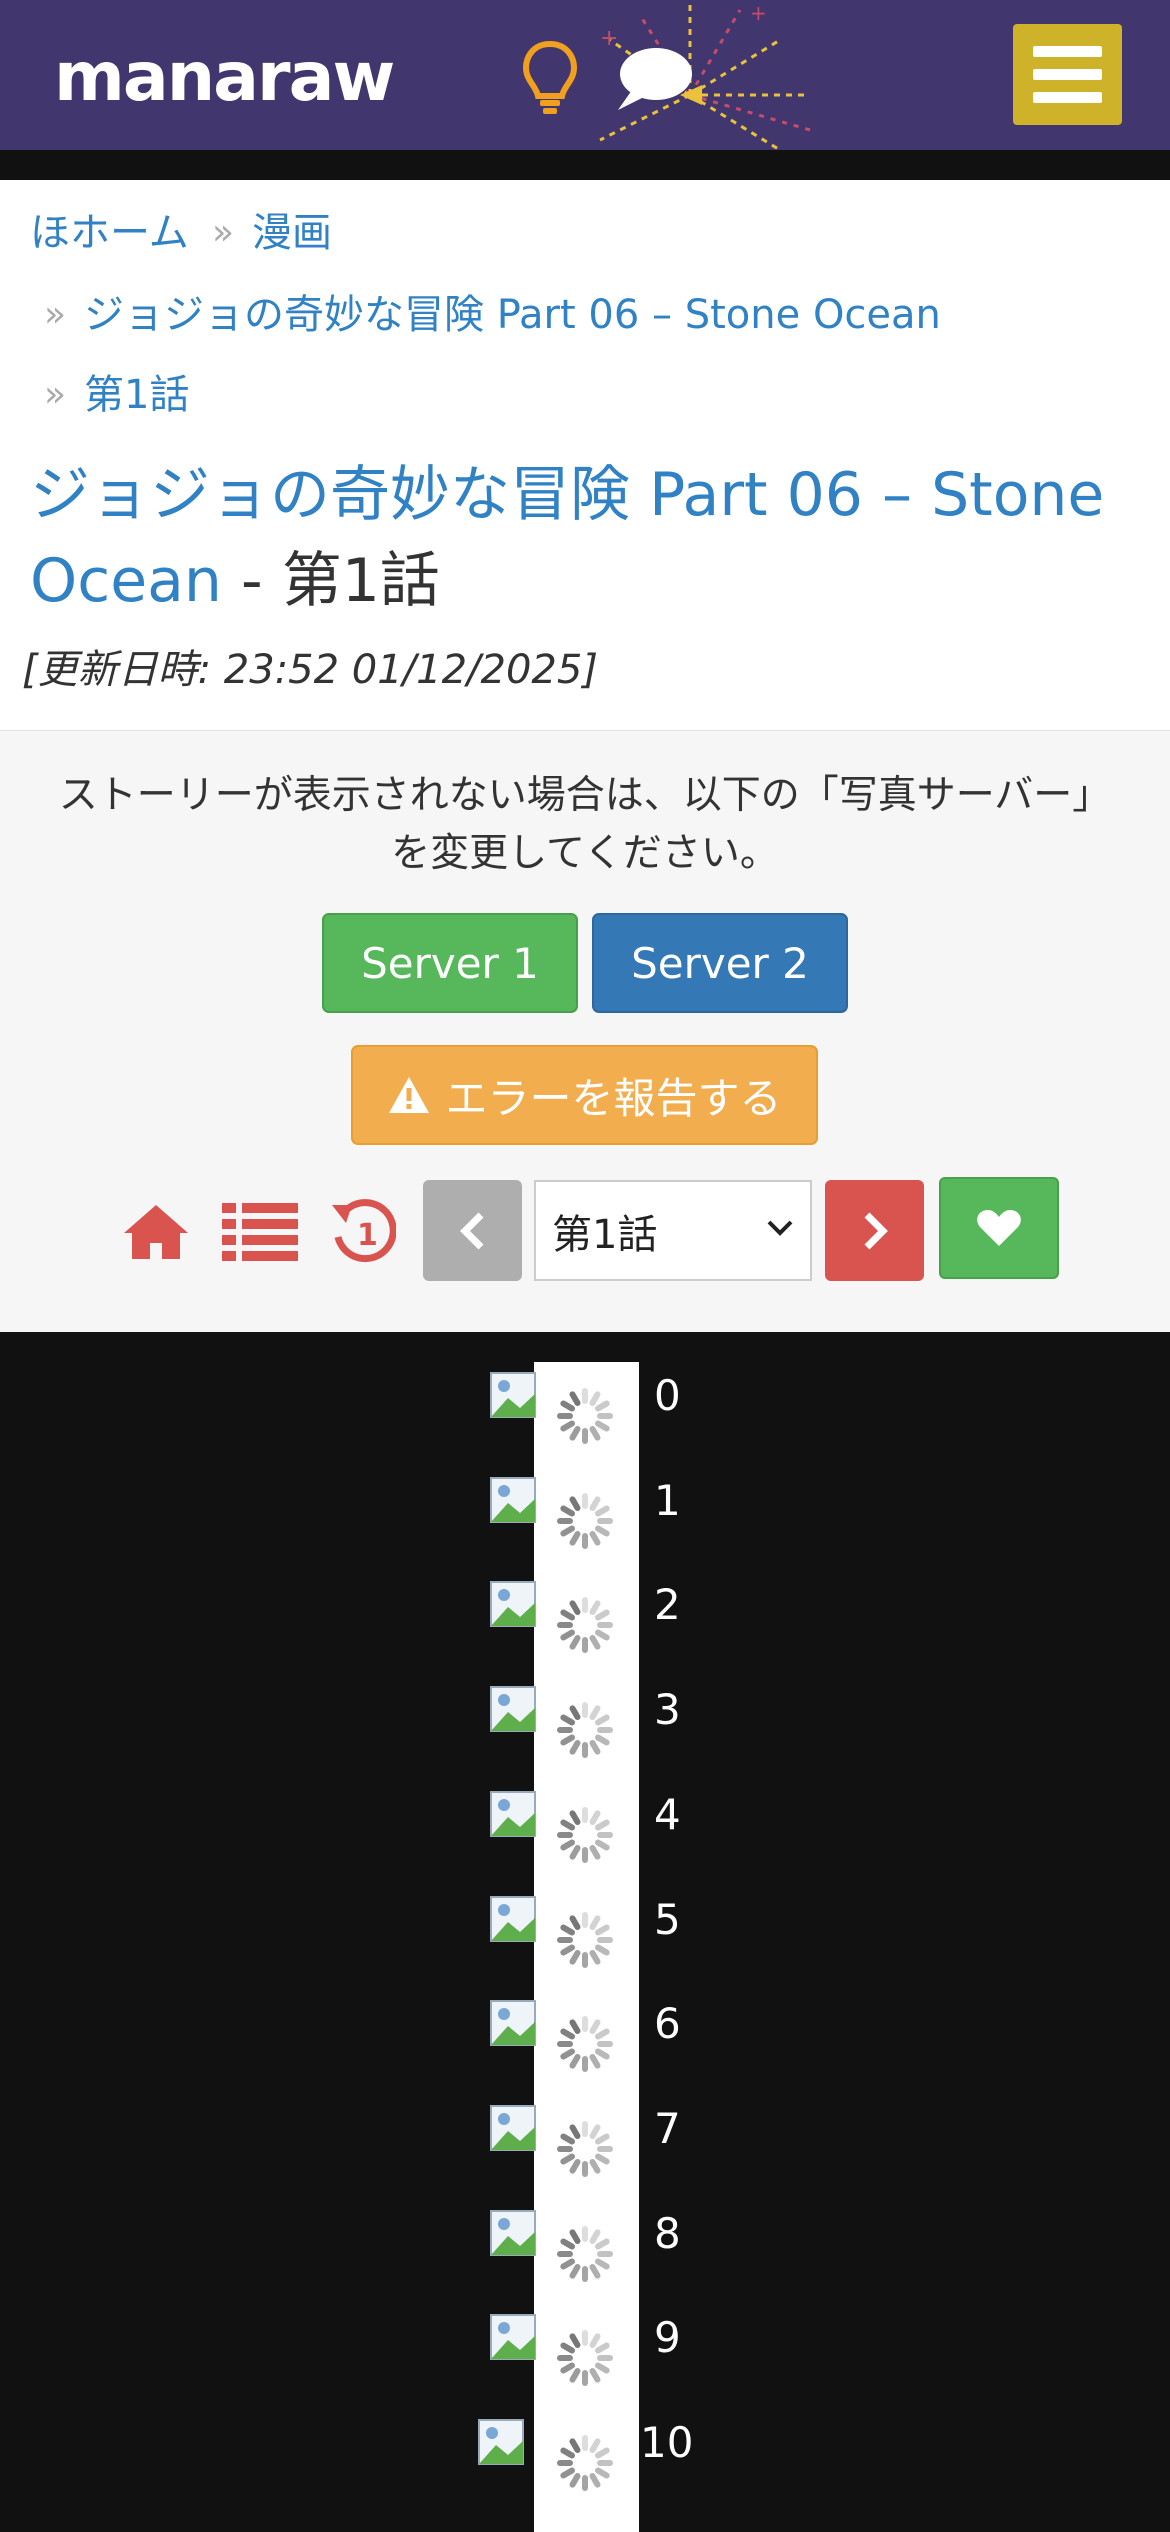 Image resolution: width=1170 pixels, height=2532 pixels. What do you see at coordinates (360, 581) in the screenshot?
I see `title-chapter: 第1話` at bounding box center [360, 581].